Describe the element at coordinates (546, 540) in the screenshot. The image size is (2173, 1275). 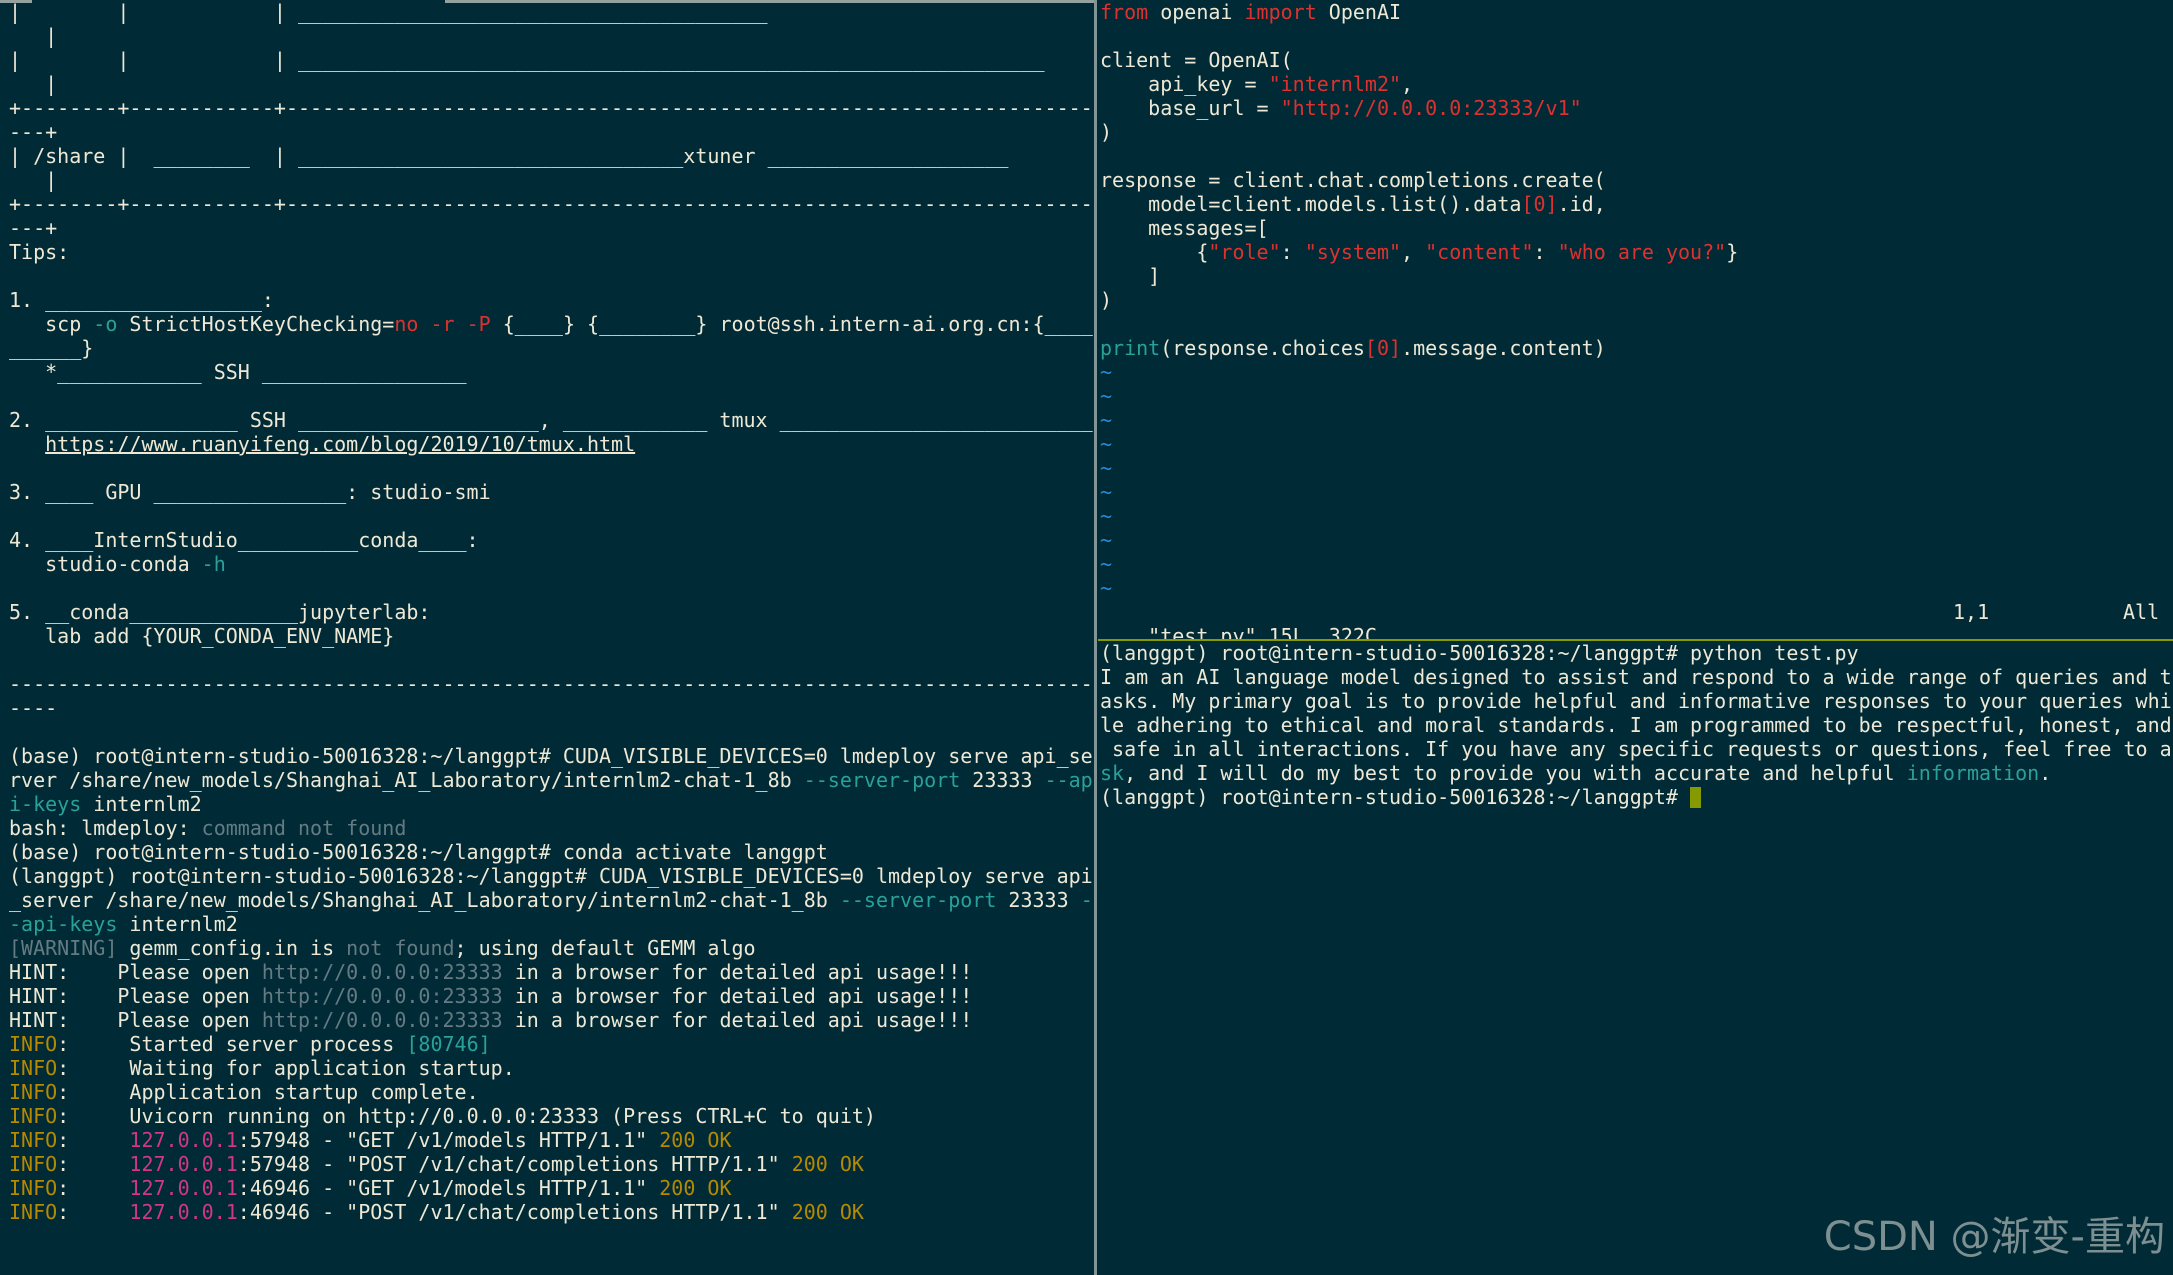
I see `terminal-line: 4. ____InternStudio__________conda____:` at that location.